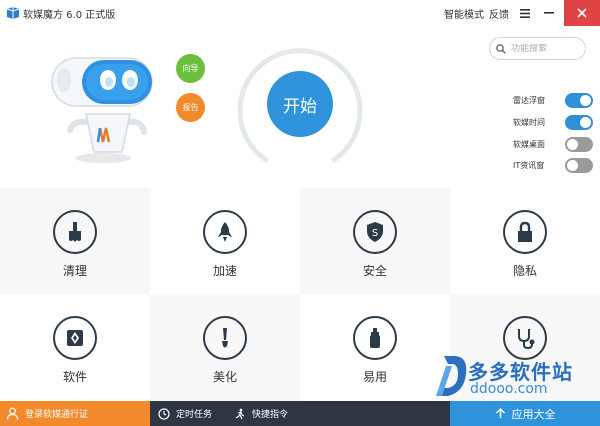 The image size is (600, 426). What do you see at coordinates (529, 144) in the screenshot?
I see `toggle-label: 软媒桌面` at bounding box center [529, 144].